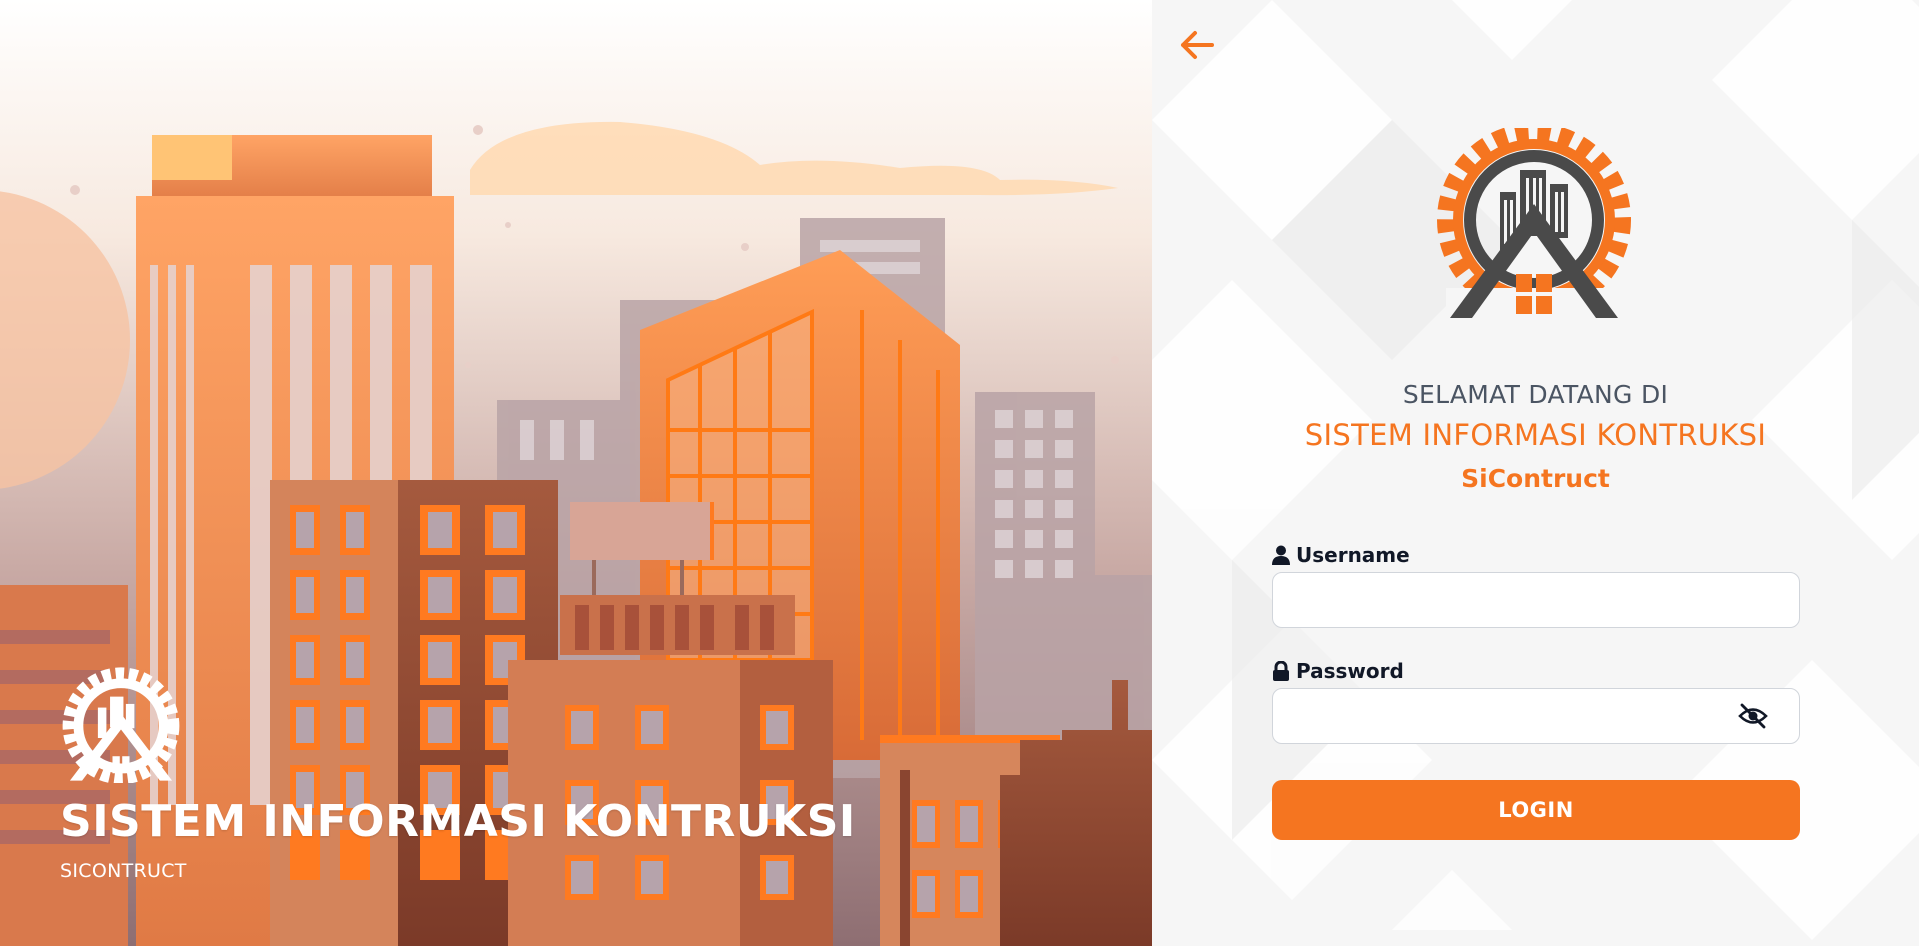 The image size is (1919, 946). I want to click on username-label: Username, so click(1341, 555).